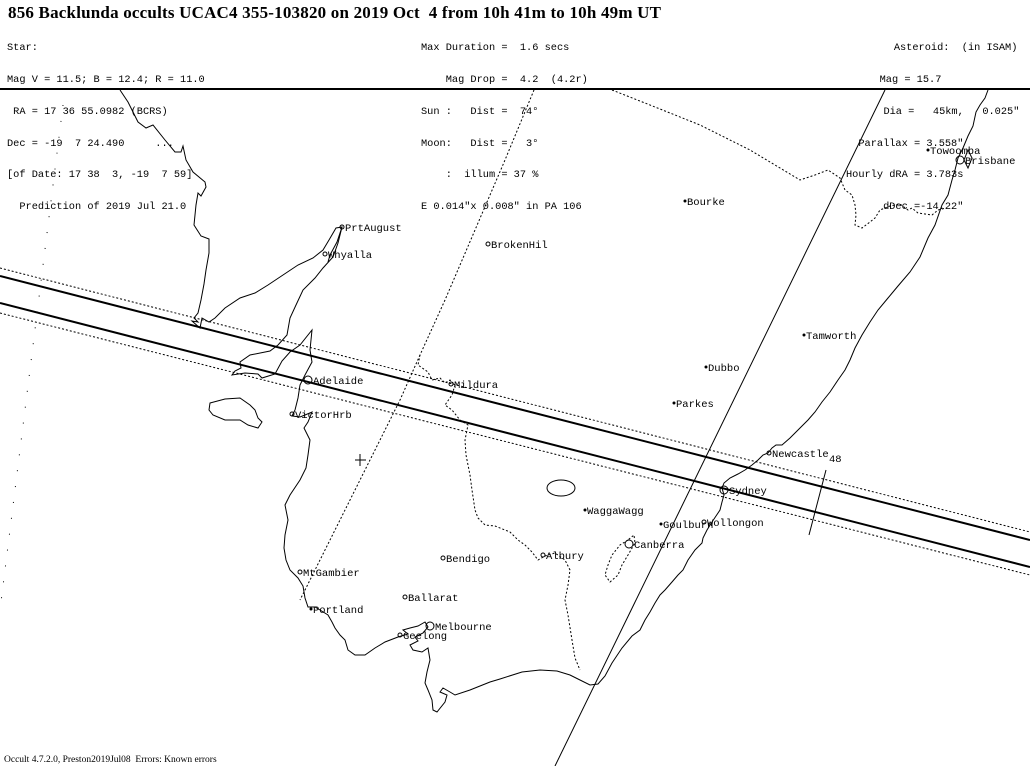 The image size is (1030, 766). I want to click on city-label: Parkes, so click(695, 405).